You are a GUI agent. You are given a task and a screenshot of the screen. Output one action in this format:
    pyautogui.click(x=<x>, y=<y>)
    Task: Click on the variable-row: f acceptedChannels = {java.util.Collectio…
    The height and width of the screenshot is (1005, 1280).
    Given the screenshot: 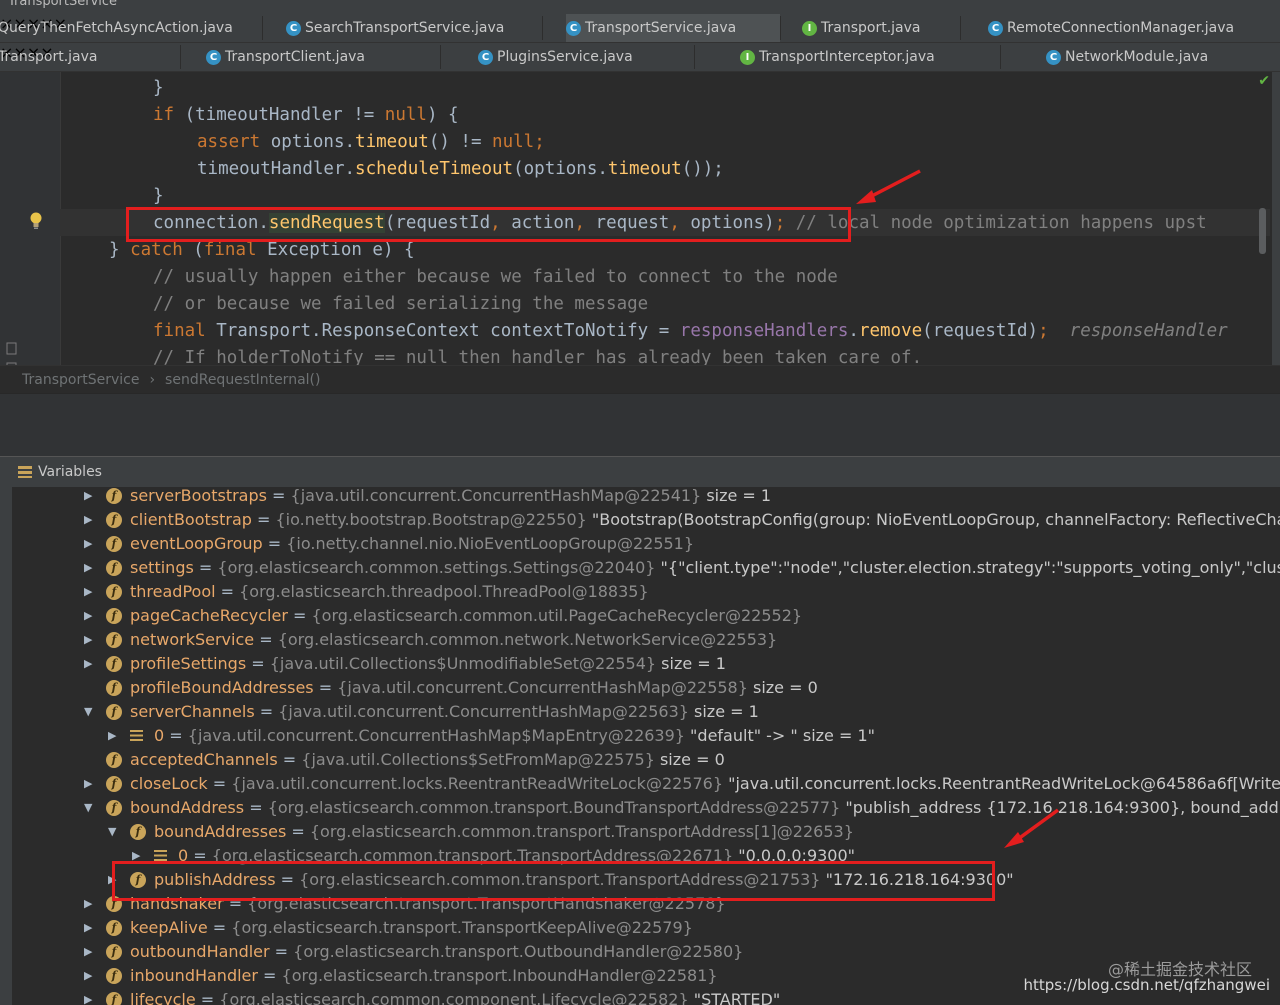 What is the action you would take?
    pyautogui.click(x=646, y=760)
    